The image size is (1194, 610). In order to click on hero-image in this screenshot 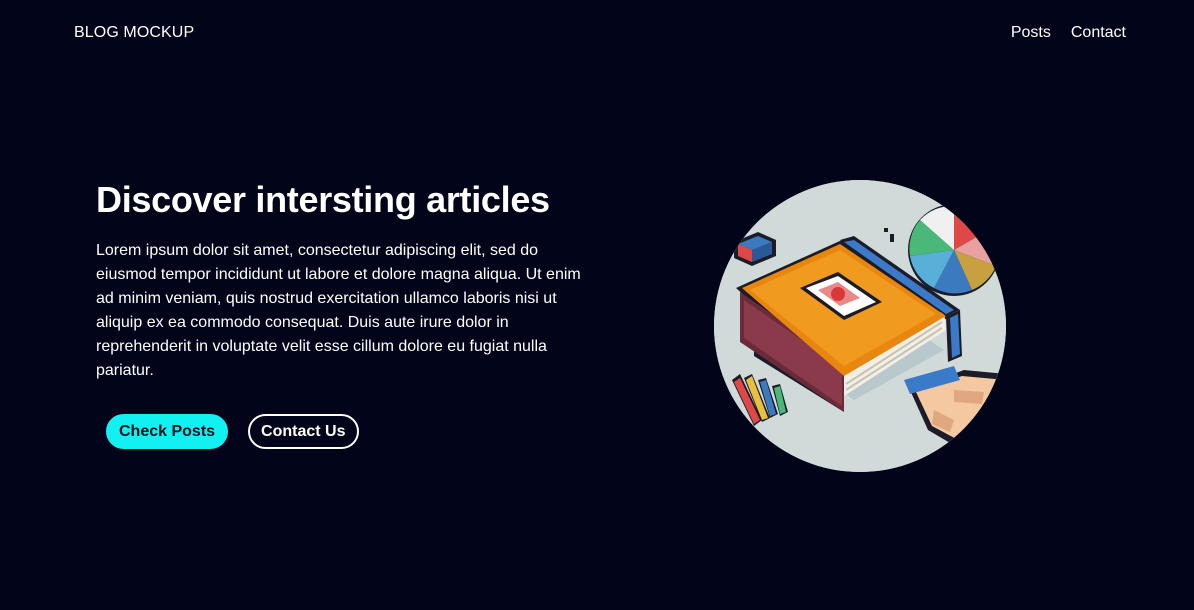, I will do `click(860, 326)`.